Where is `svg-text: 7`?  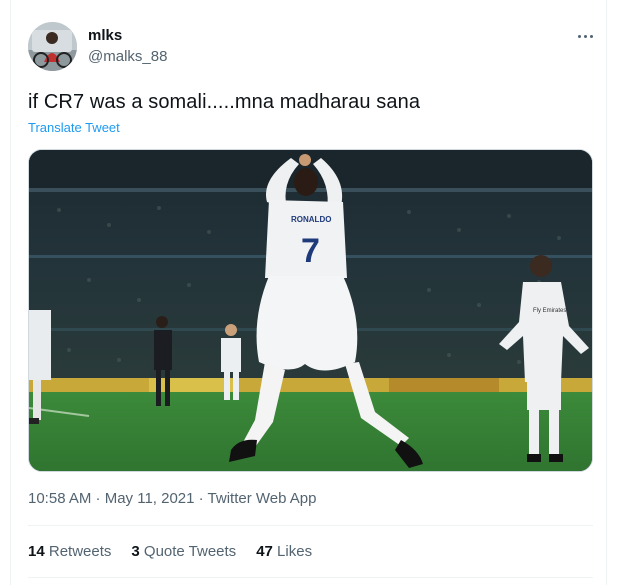 svg-text: 7 is located at coordinates (310, 251).